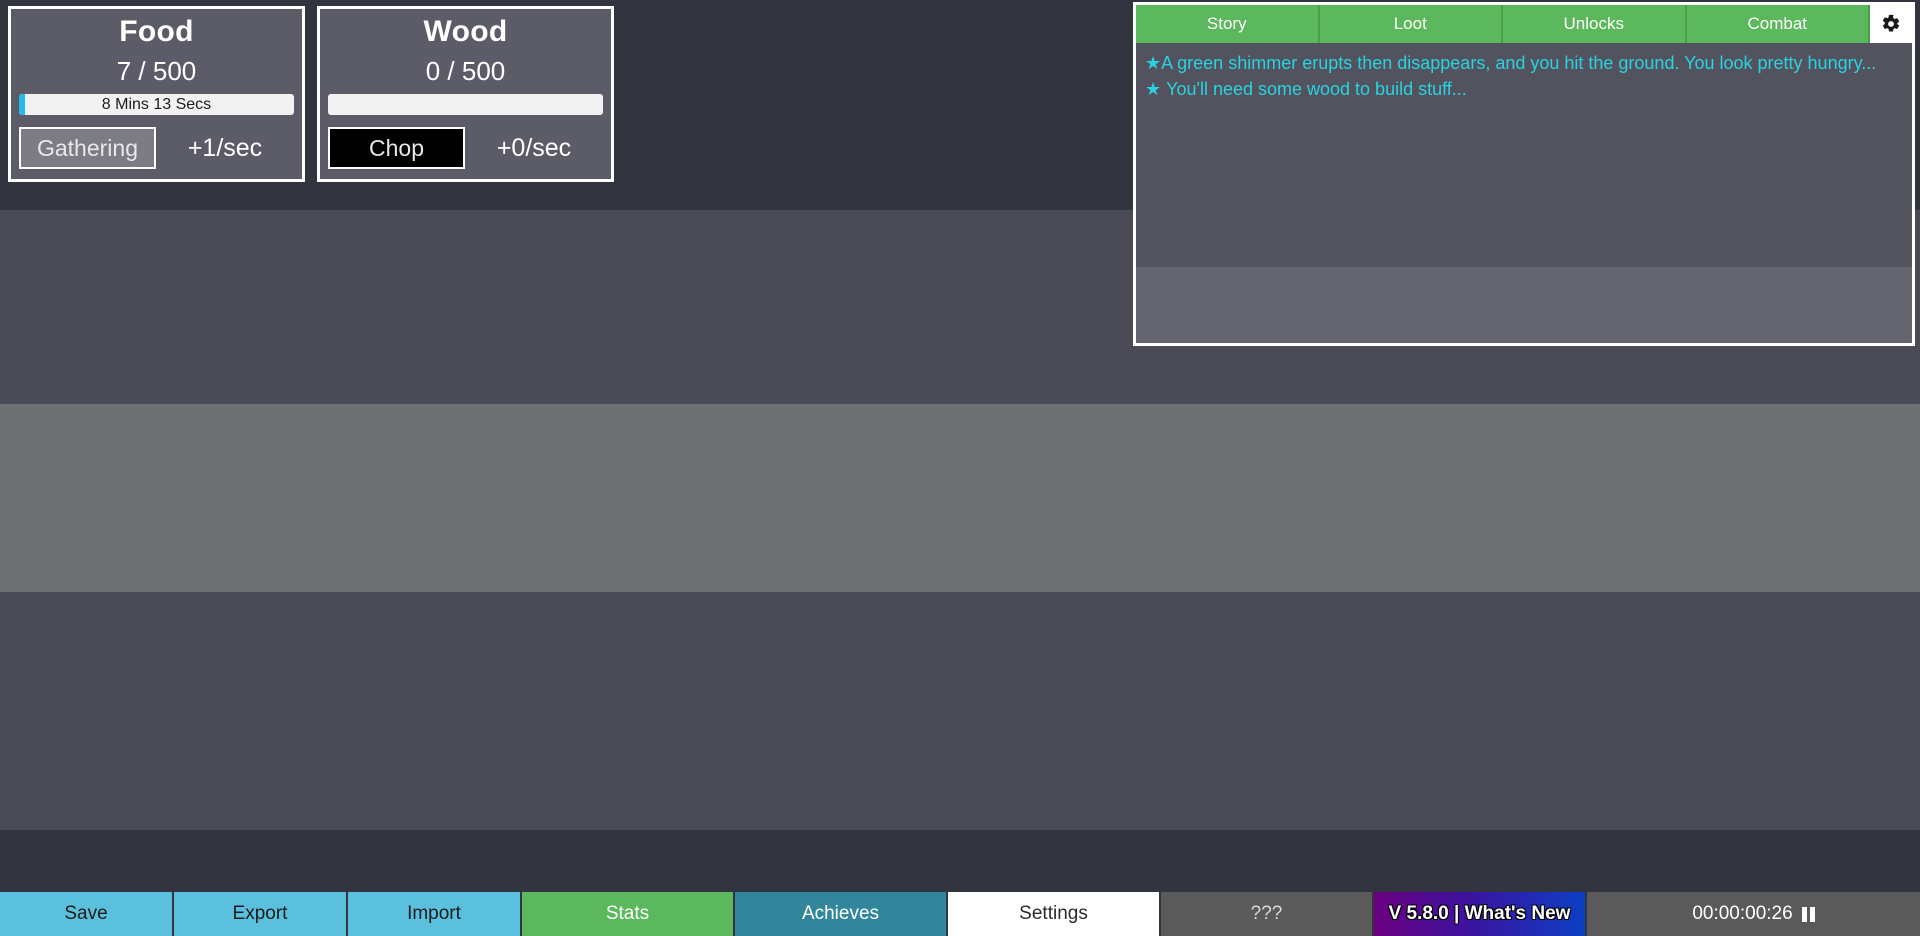 The image size is (1920, 936). What do you see at coordinates (396, 148) in the screenshot?
I see `chop-wood-button: Chop` at bounding box center [396, 148].